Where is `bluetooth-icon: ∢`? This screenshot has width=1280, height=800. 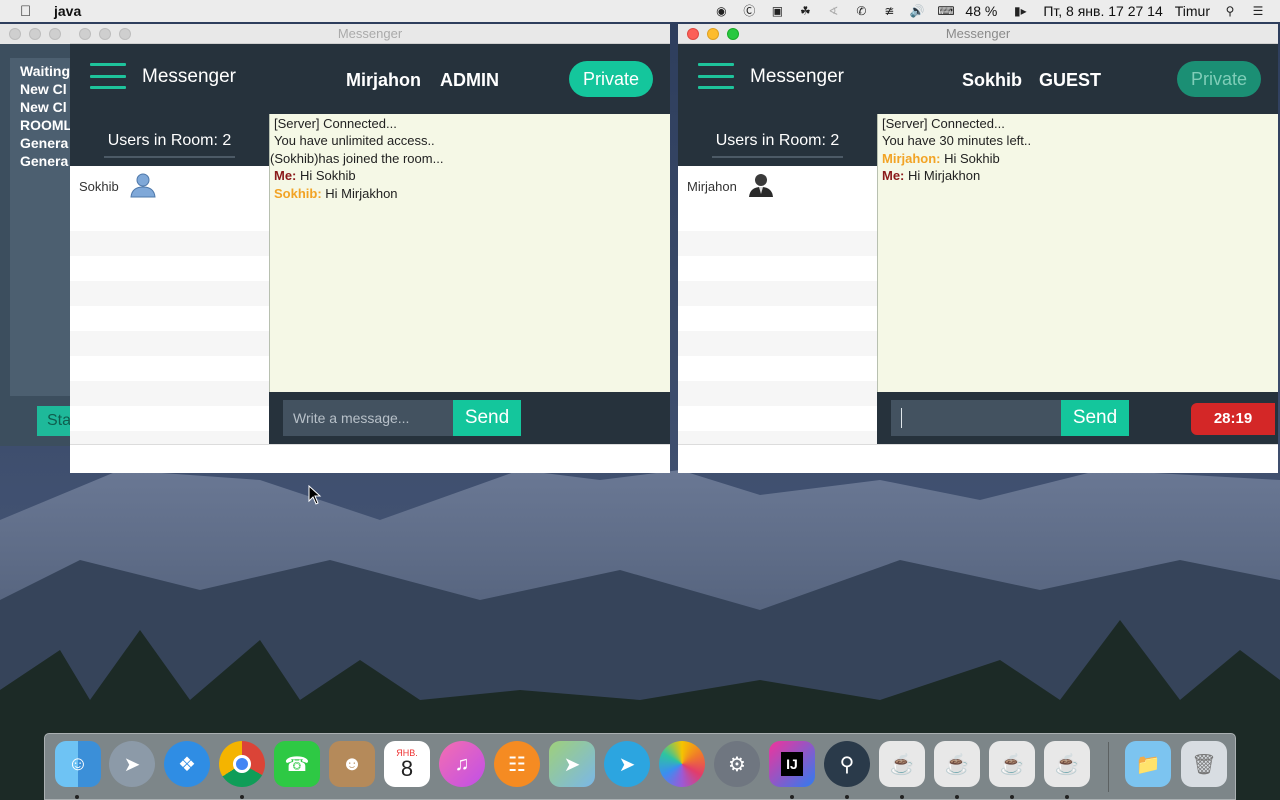
bluetooth-icon: ∢ is located at coordinates (833, 11).